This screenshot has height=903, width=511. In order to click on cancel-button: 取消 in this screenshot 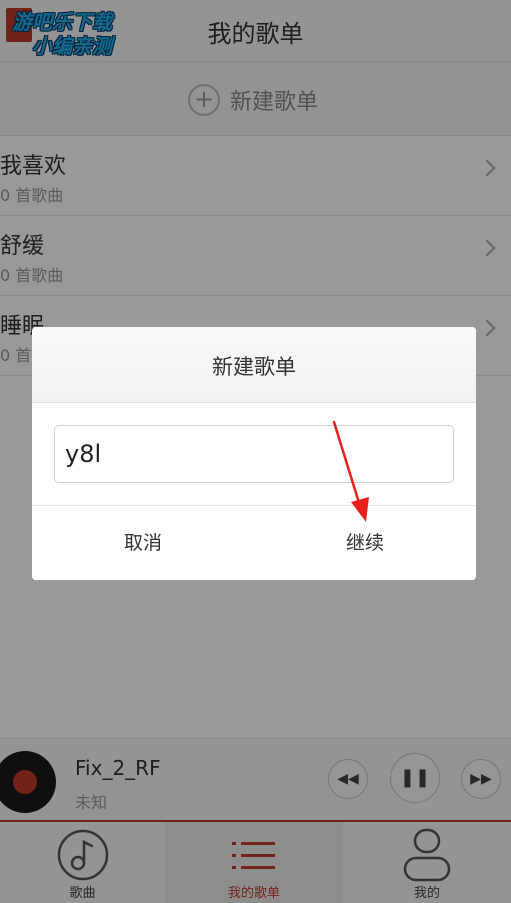, I will do `click(143, 543)`.